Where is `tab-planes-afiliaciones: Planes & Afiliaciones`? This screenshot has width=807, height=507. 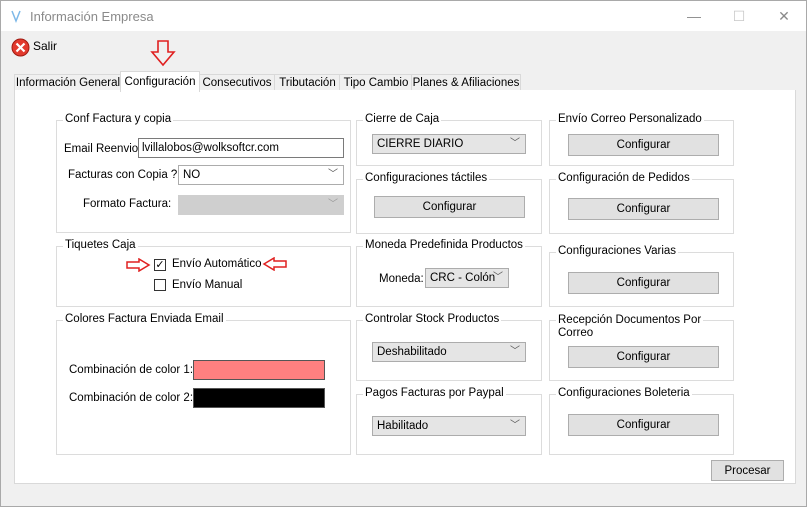 tab-planes-afiliaciones: Planes & Afiliaciones is located at coordinates (466, 82).